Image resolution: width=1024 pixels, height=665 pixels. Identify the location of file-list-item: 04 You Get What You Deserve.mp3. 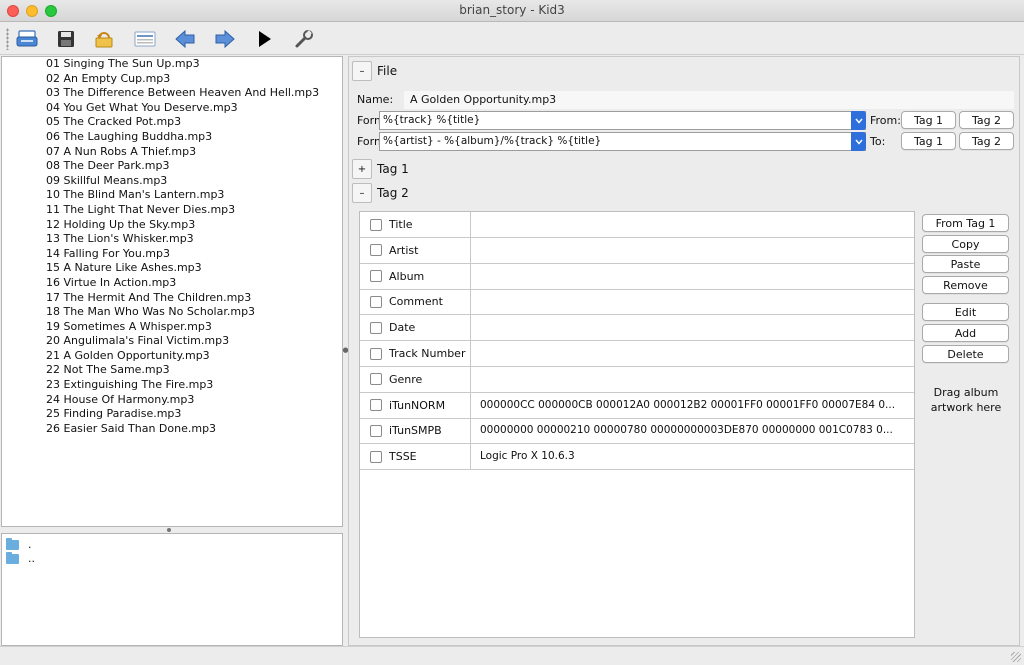
(172, 108).